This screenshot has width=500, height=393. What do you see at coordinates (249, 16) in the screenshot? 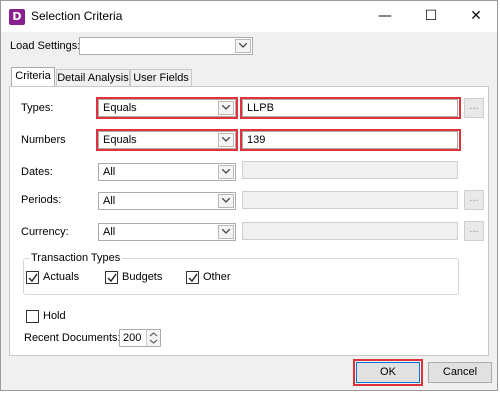
I see `title-bar: D Selection Criteria — ☐ ✕` at bounding box center [249, 16].